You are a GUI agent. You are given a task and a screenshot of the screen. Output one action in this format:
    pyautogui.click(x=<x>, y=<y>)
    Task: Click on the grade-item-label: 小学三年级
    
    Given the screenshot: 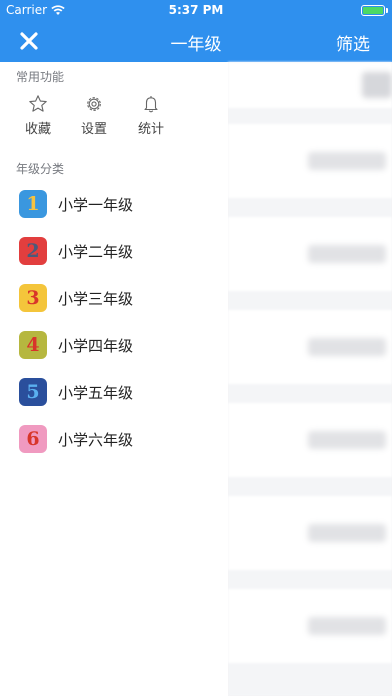 What is the action you would take?
    pyautogui.click(x=96, y=299)
    